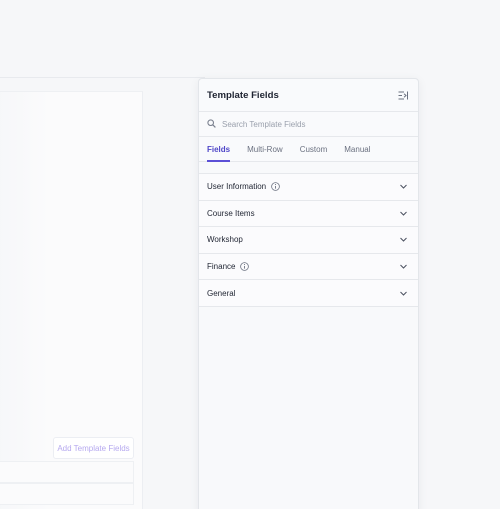 This screenshot has height=509, width=500. I want to click on section-label: General, so click(221, 293).